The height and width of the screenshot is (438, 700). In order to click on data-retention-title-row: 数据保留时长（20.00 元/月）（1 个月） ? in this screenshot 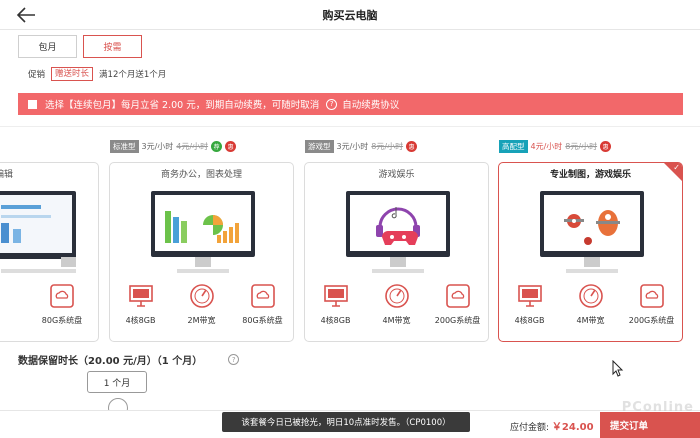, I will do `click(129, 359)`.